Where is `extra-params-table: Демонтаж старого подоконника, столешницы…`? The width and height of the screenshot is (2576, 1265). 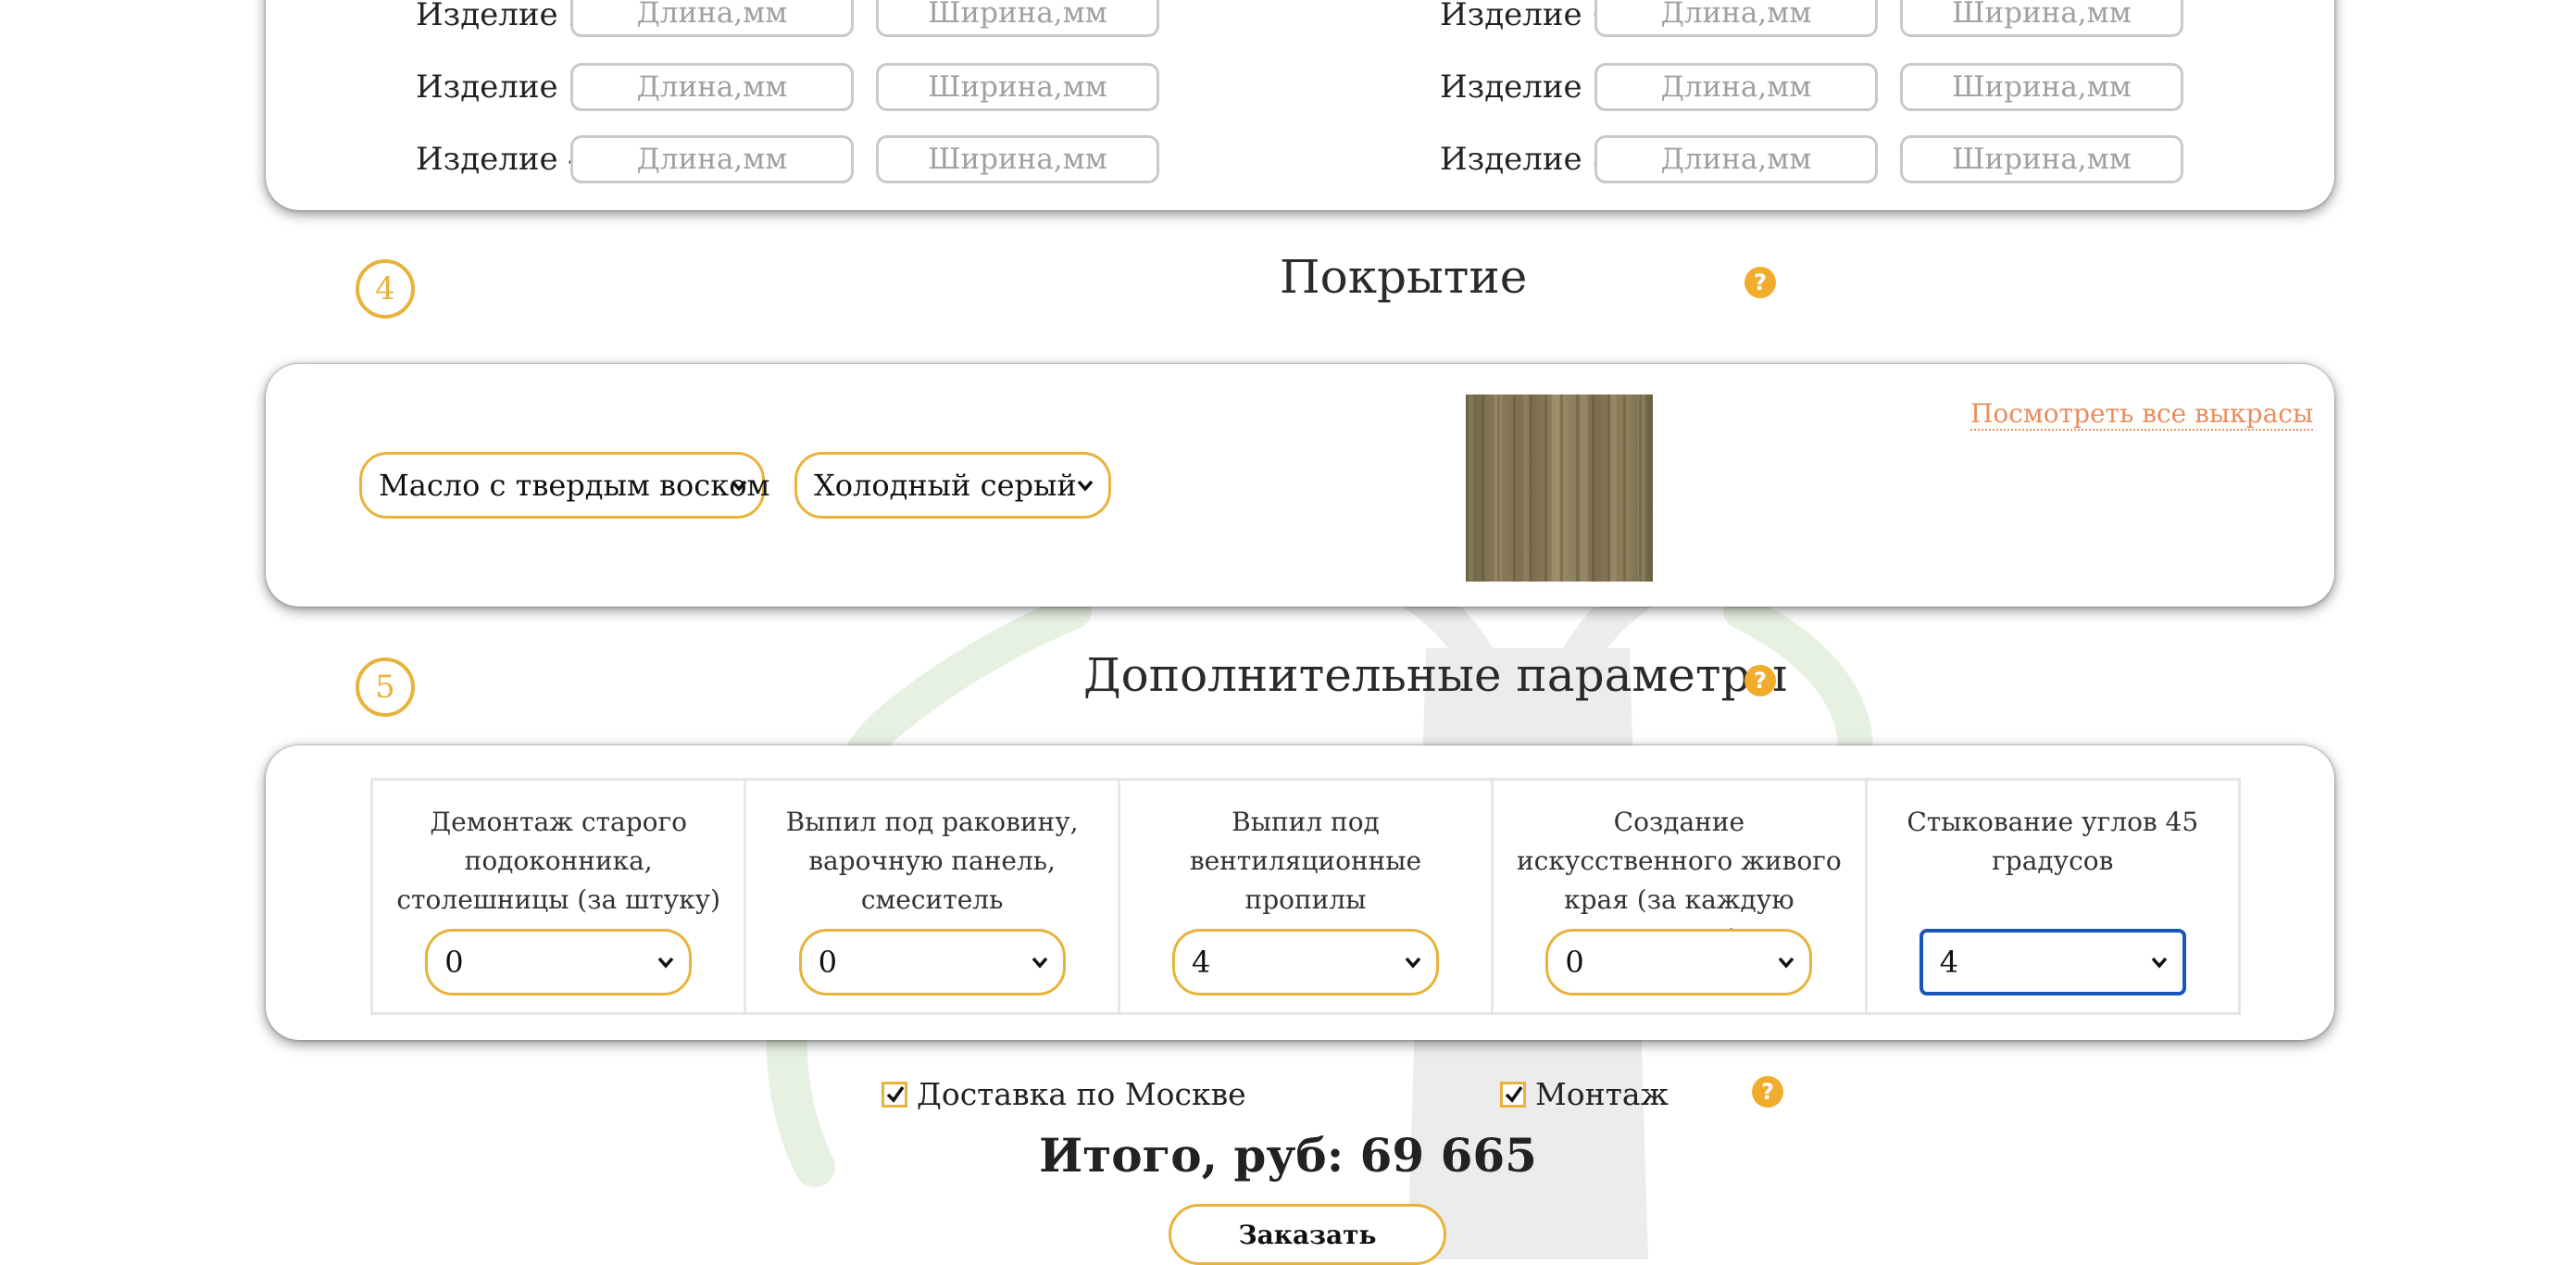
extra-params-table: Демонтаж старого подоконника, столешницы… is located at coordinates (1305, 896).